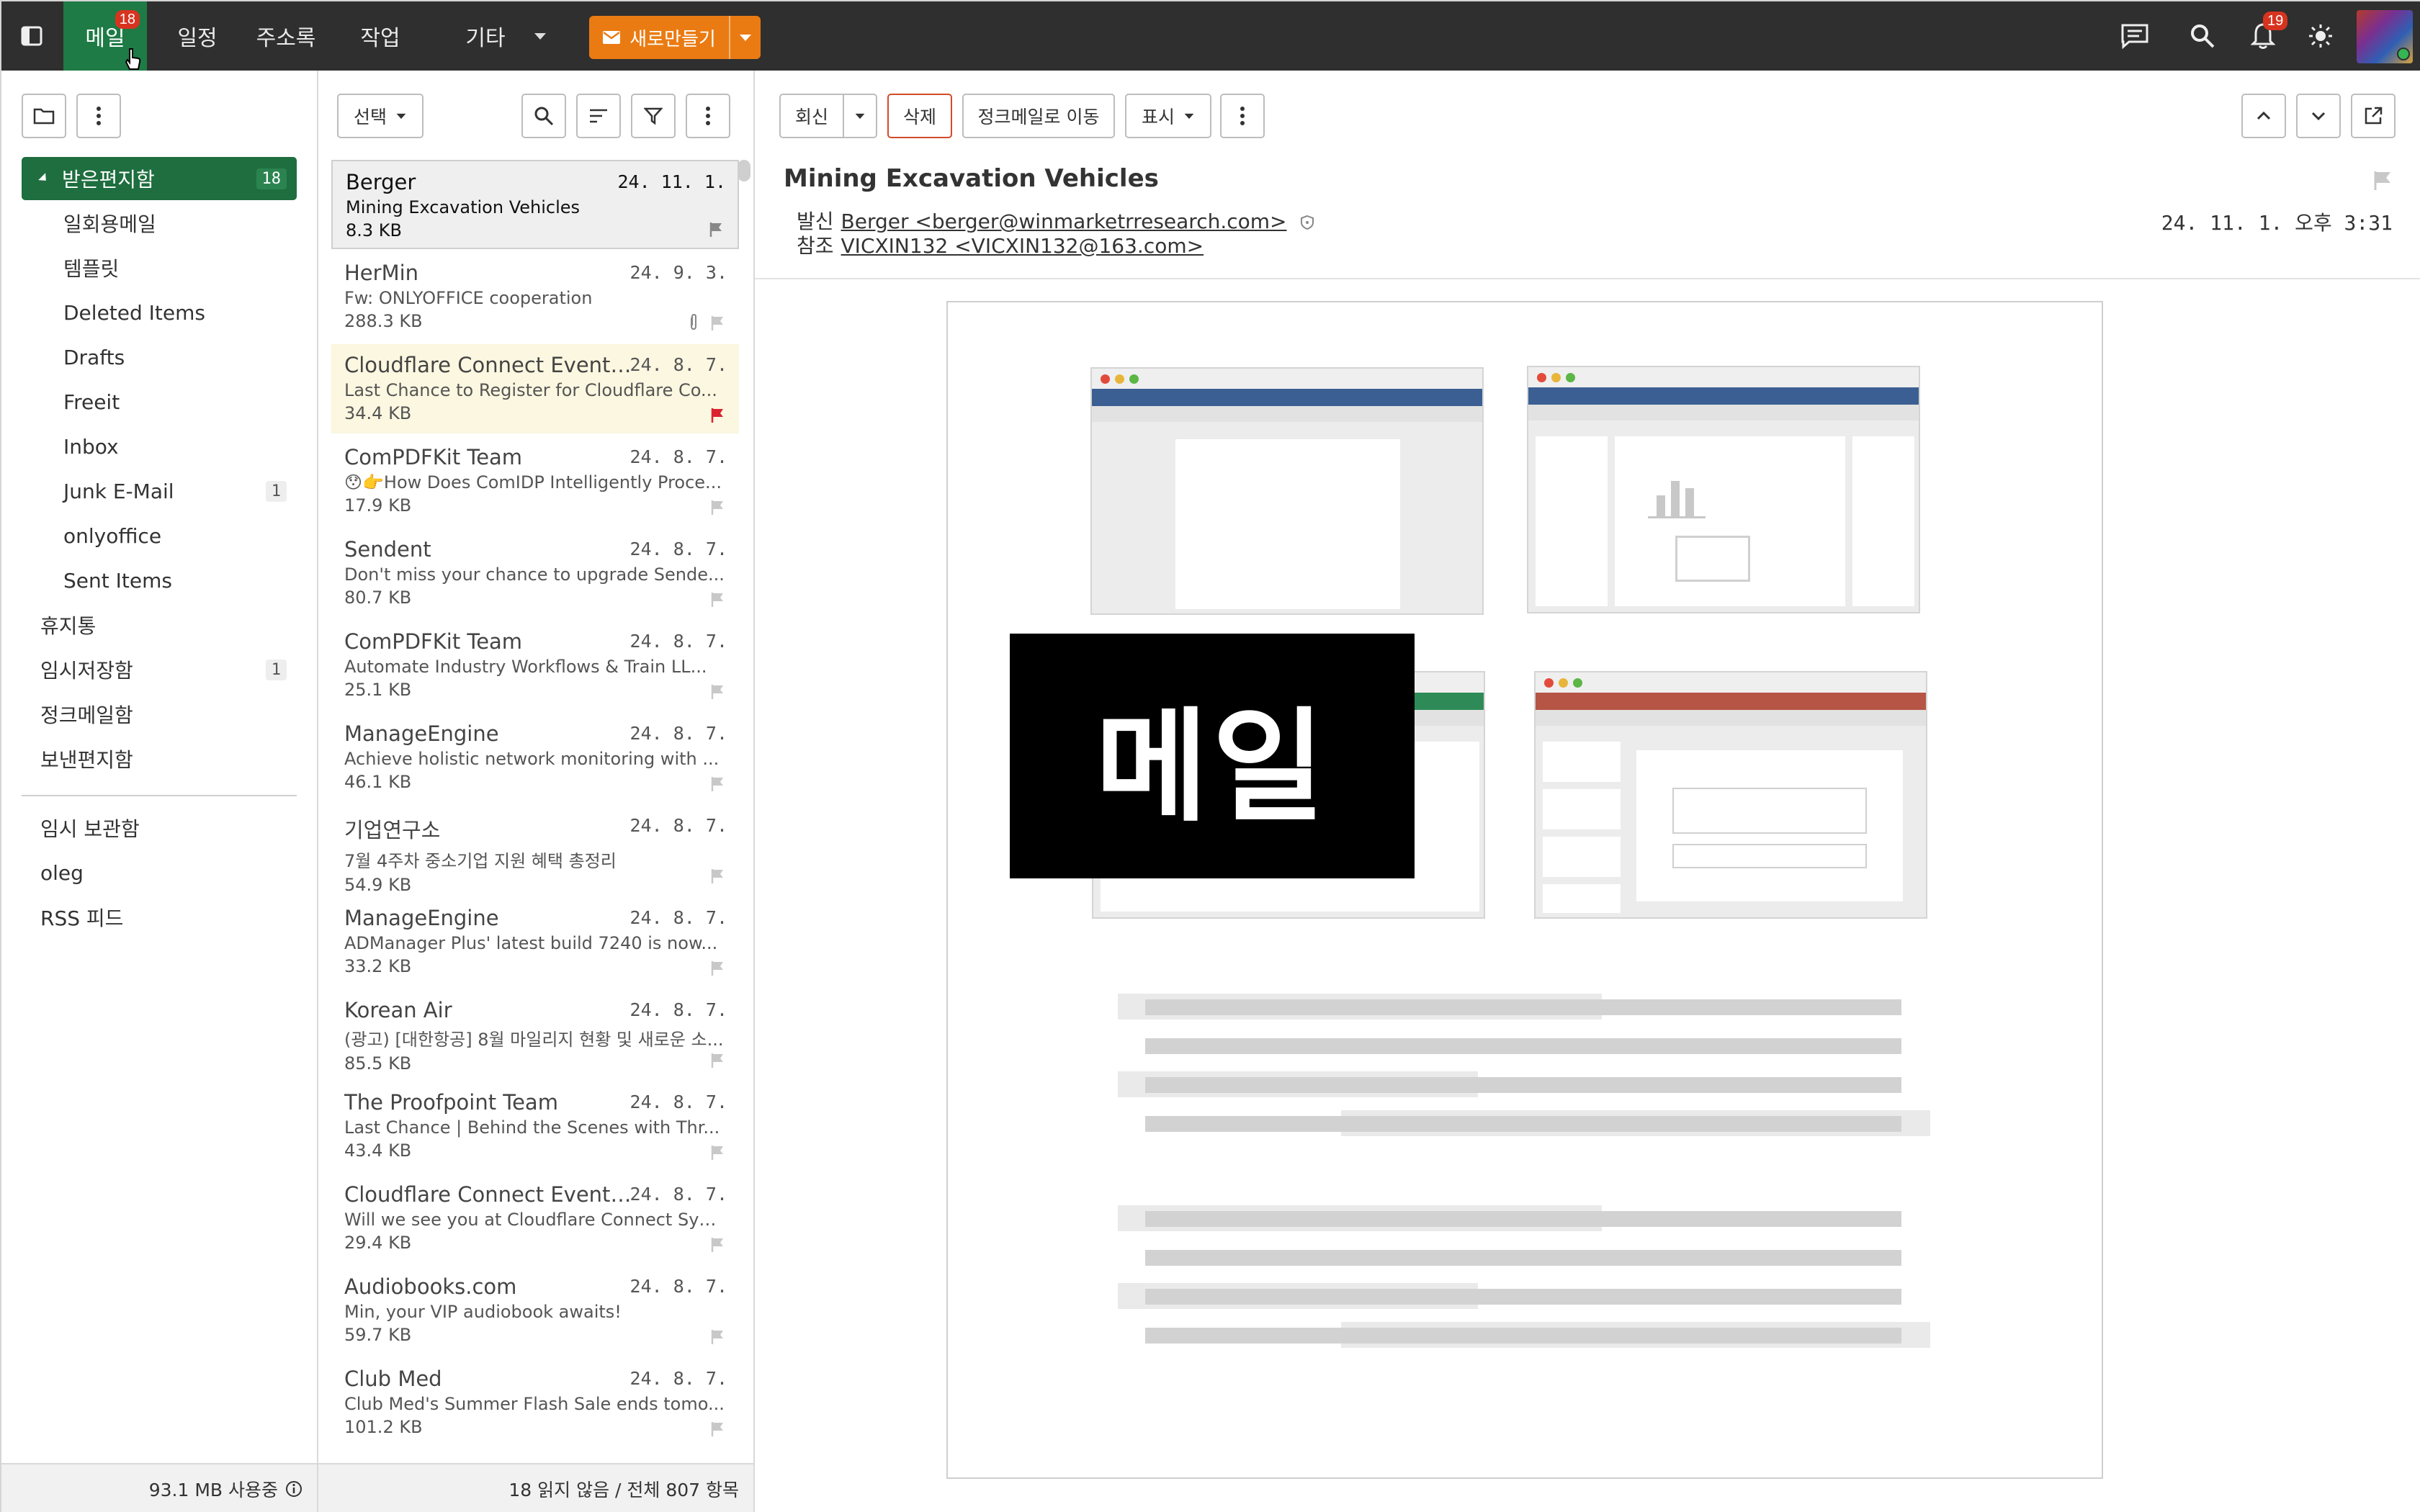 This screenshot has height=1512, width=2420. Describe the element at coordinates (1307, 222) in the screenshot. I see `shield-icon` at that location.